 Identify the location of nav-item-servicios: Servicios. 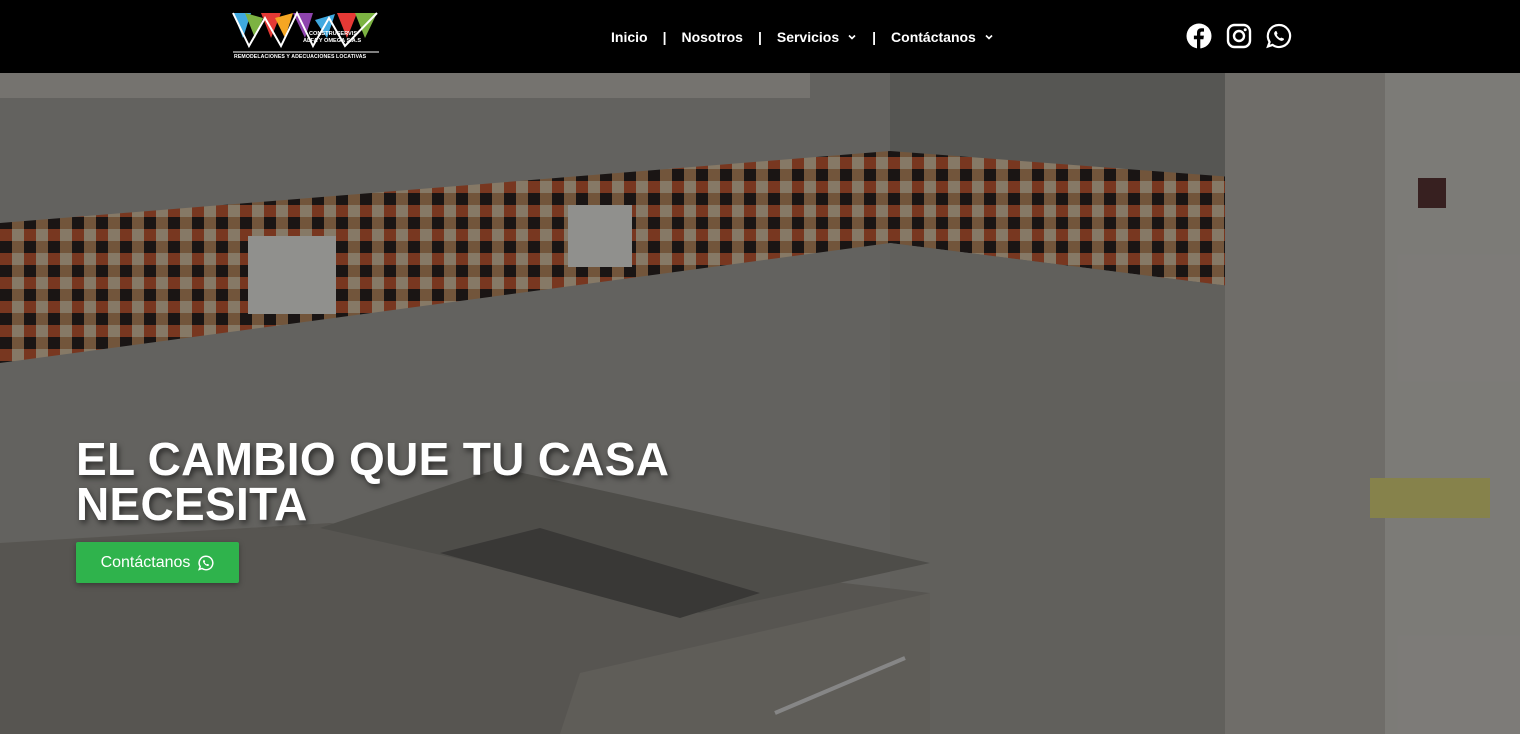
(817, 37).